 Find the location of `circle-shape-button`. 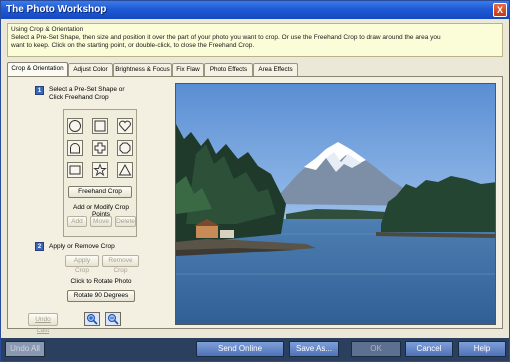

circle-shape-button is located at coordinates (75, 126).